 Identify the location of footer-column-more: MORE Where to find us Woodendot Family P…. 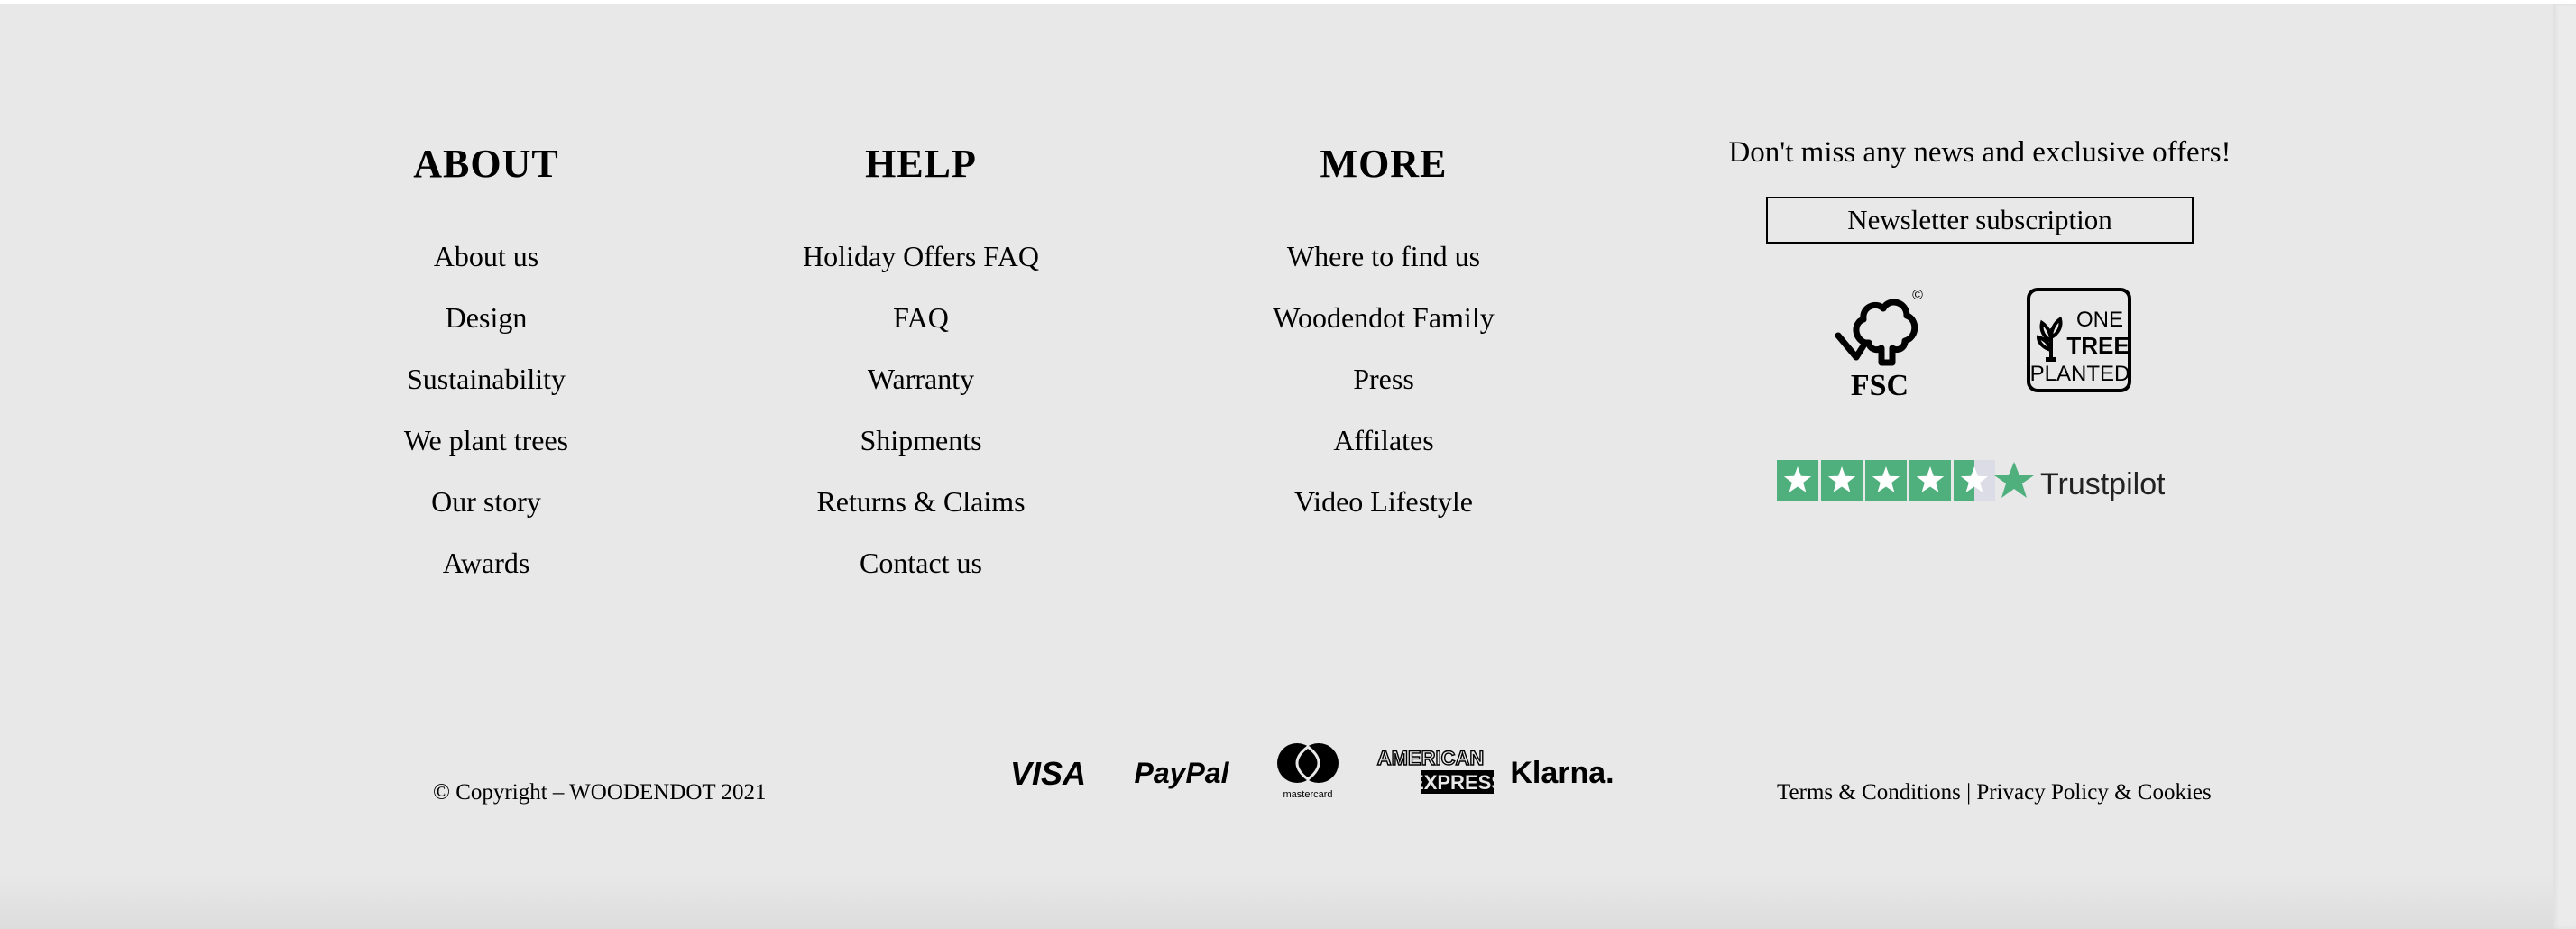
(1383, 343).